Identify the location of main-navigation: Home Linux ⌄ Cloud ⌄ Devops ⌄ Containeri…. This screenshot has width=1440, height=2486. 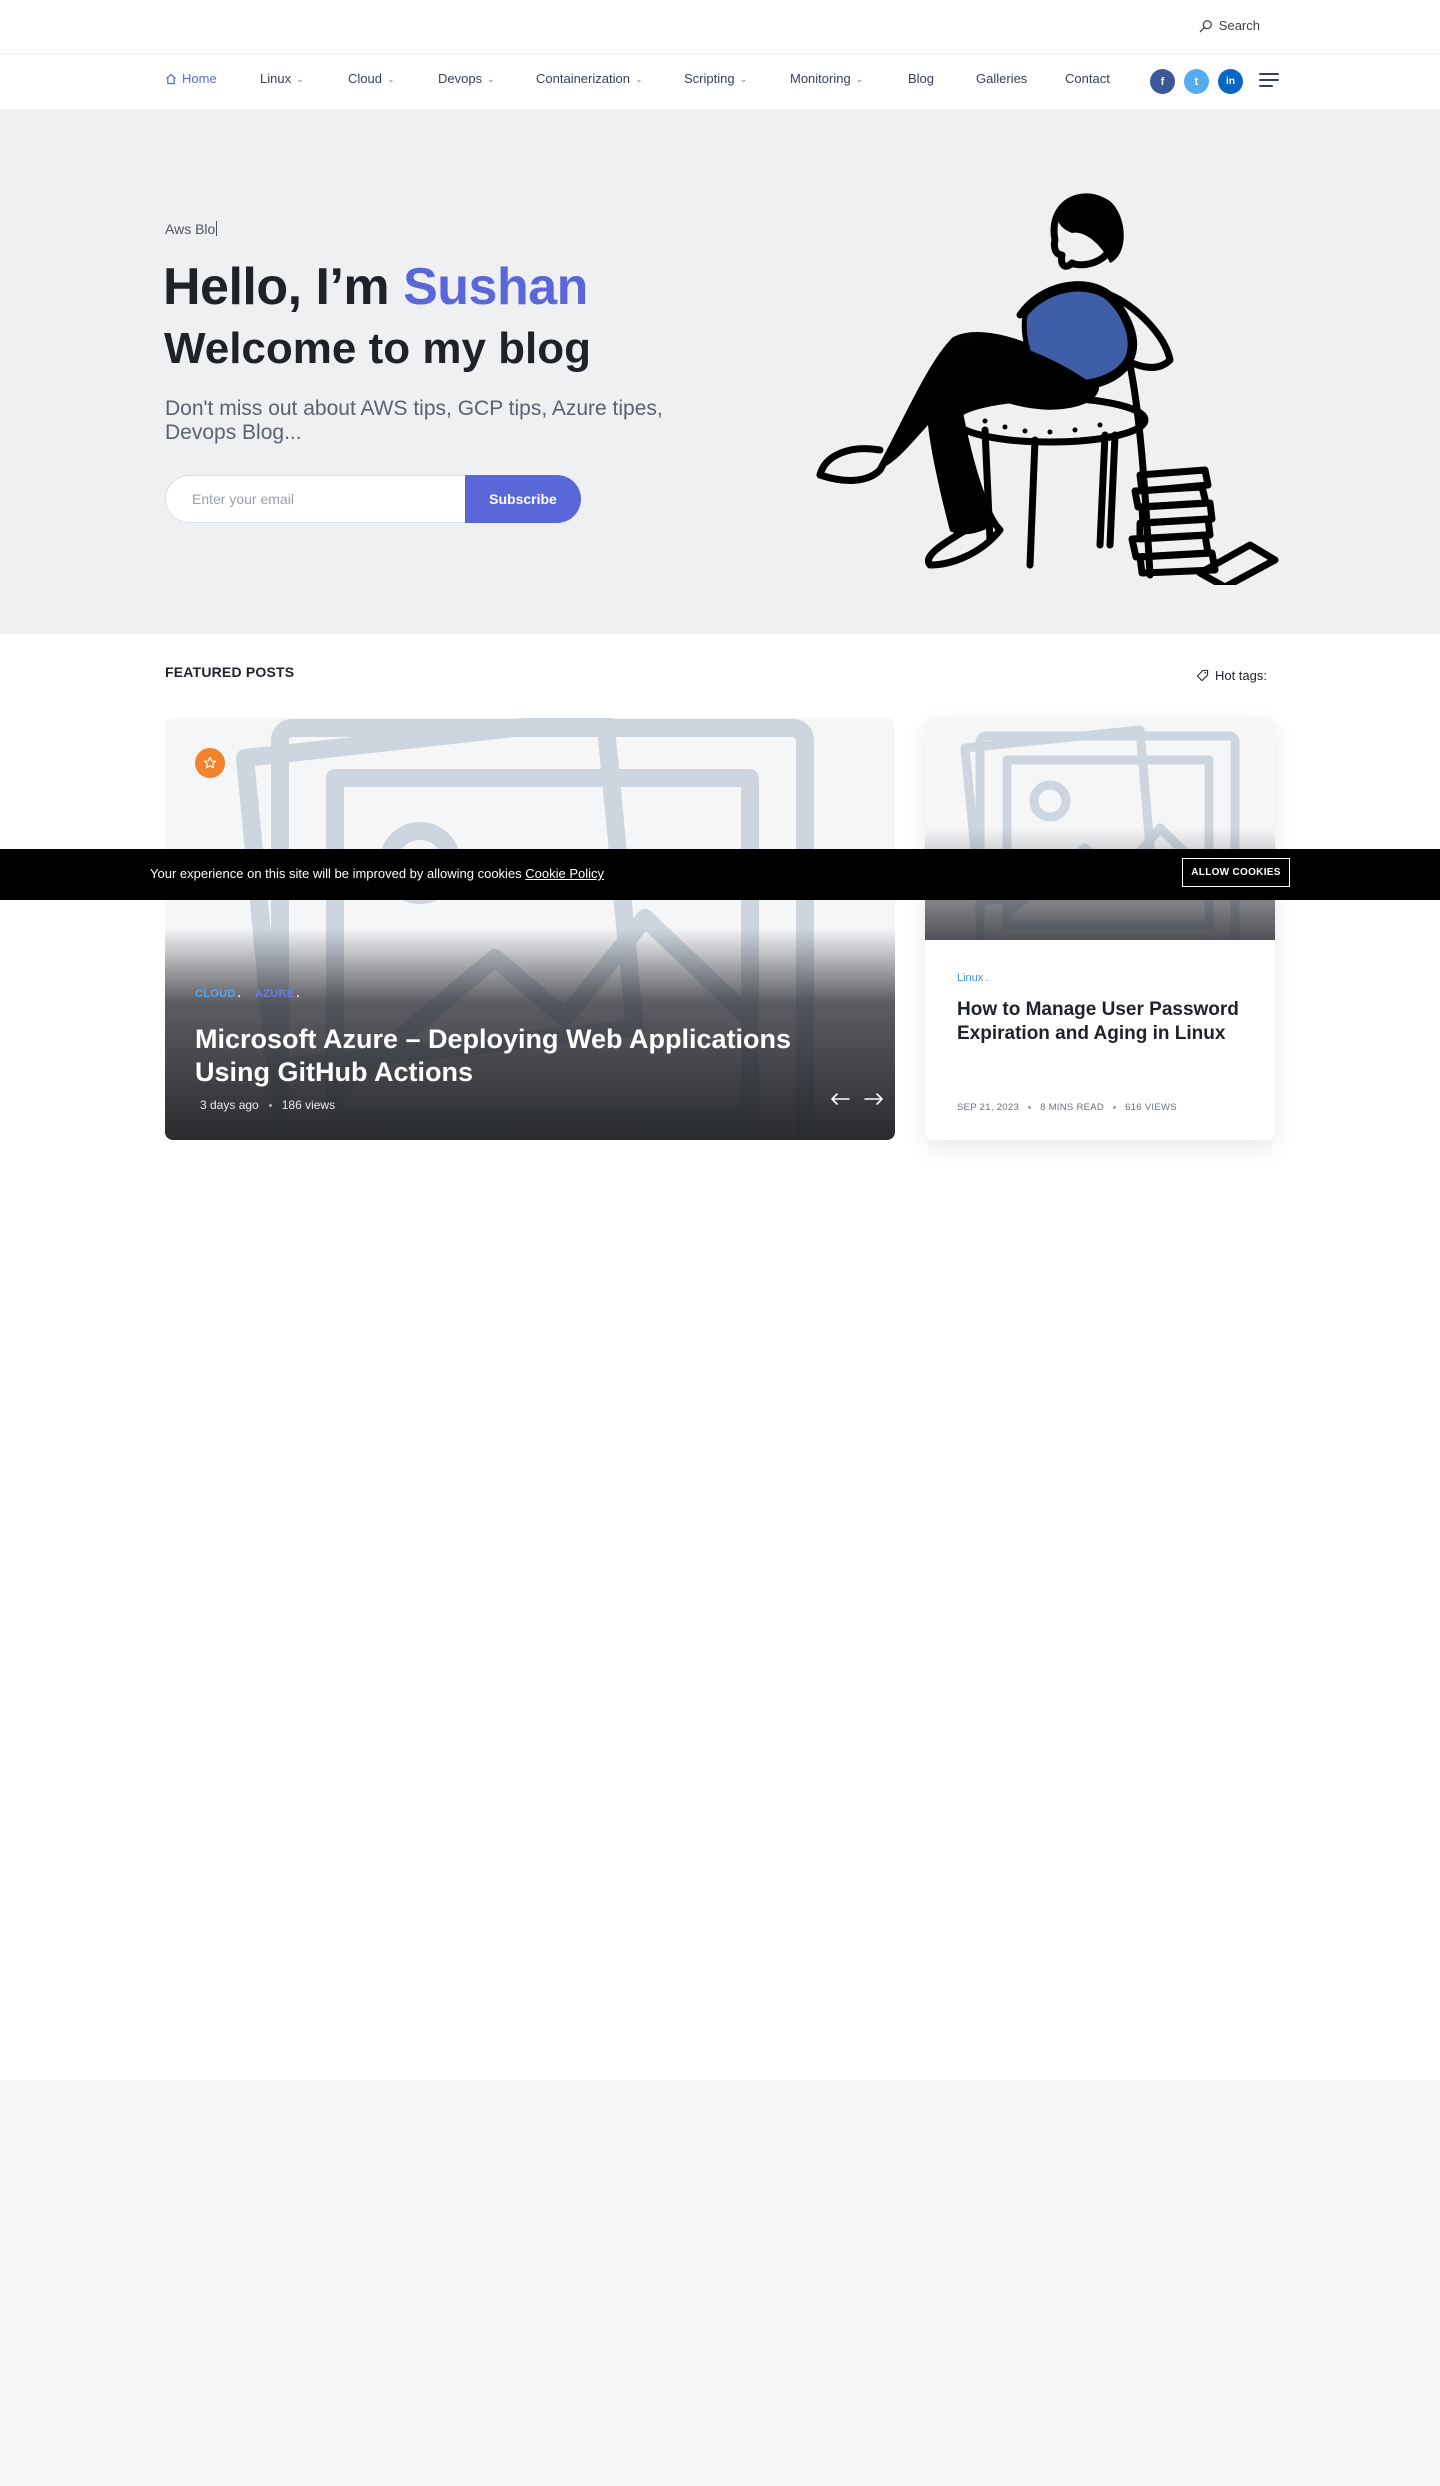
(720, 82).